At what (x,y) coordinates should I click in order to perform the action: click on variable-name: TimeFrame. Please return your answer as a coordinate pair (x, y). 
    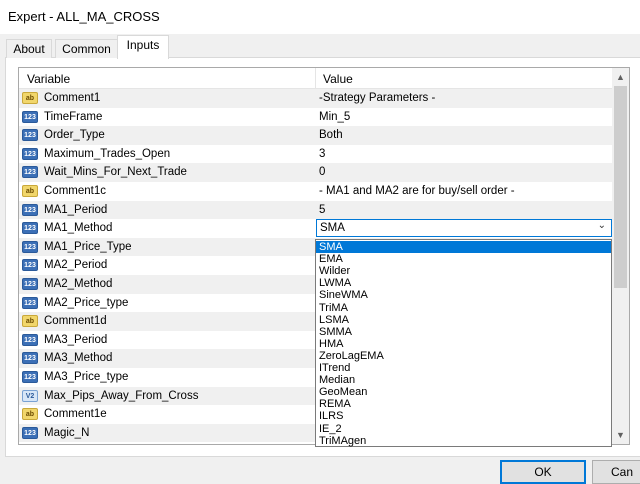
    Looking at the image, I should click on (73, 116).